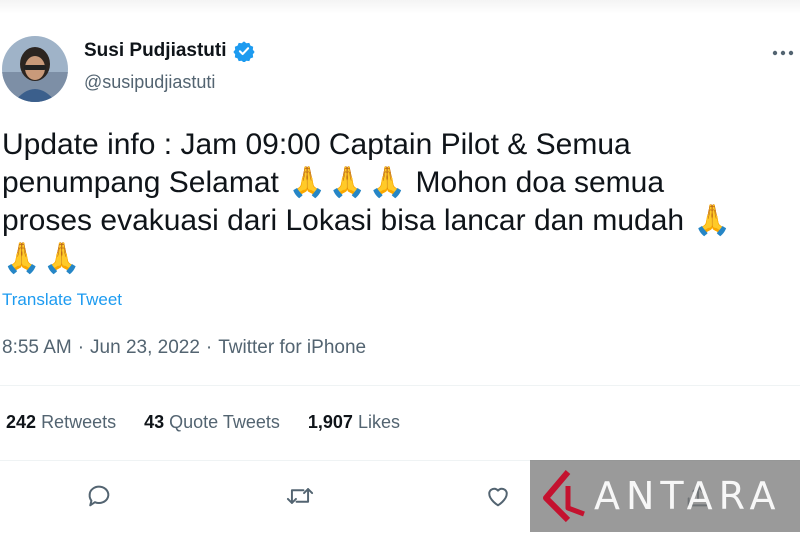 The height and width of the screenshot is (533, 800). Describe the element at coordinates (330, 422) in the screenshot. I see `likes-count: 1,907` at that location.